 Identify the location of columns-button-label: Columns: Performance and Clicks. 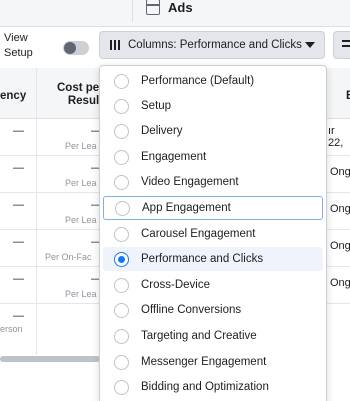
(215, 45).